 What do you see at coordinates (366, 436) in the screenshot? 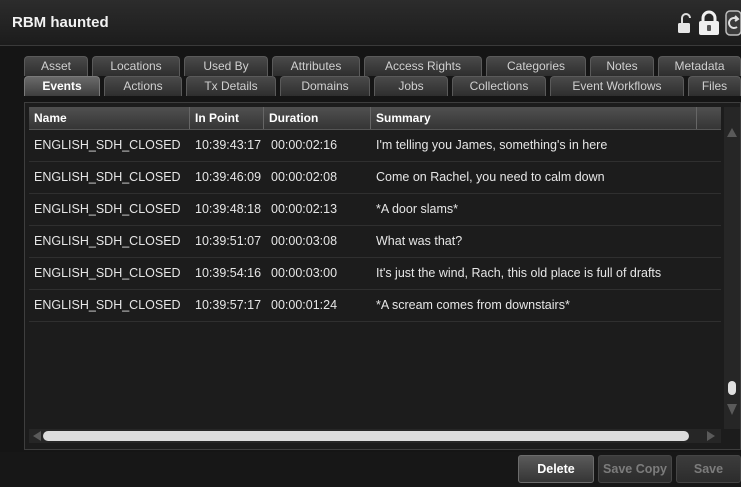
I see `horizontal-scroll-thumb` at bounding box center [366, 436].